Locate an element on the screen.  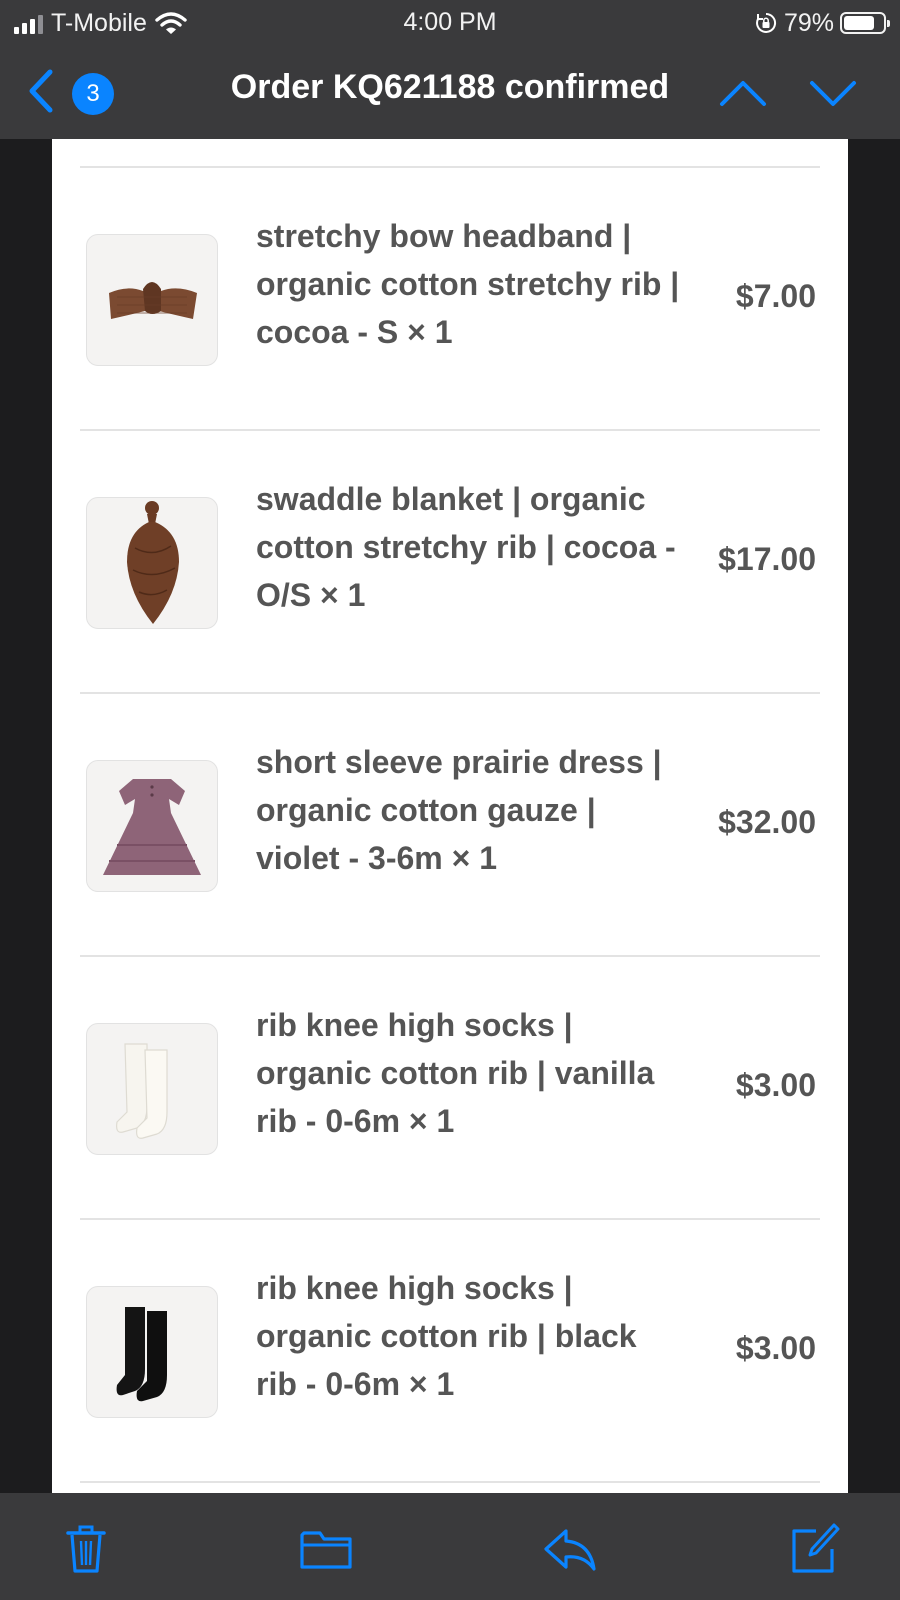
headband-image is located at coordinates (152, 300).